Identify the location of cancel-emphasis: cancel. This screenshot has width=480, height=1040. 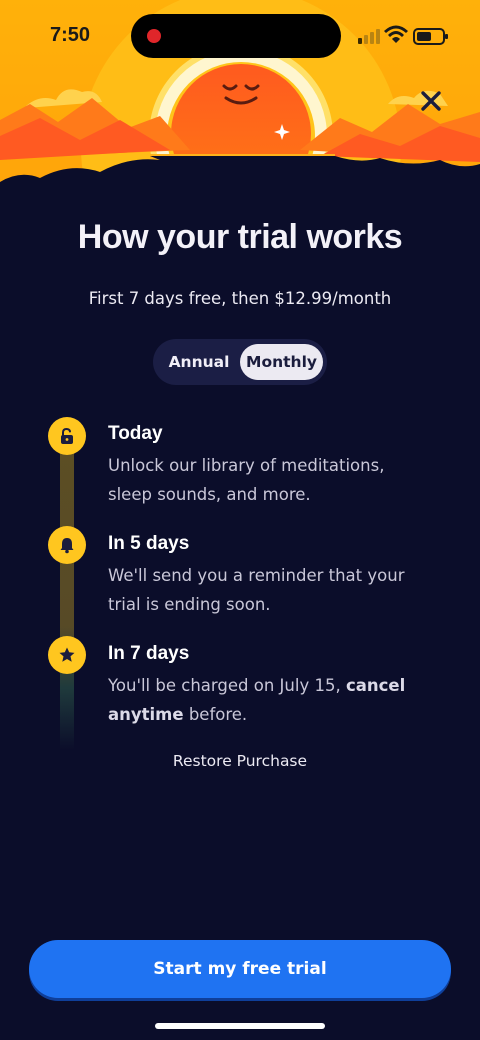
(375, 685).